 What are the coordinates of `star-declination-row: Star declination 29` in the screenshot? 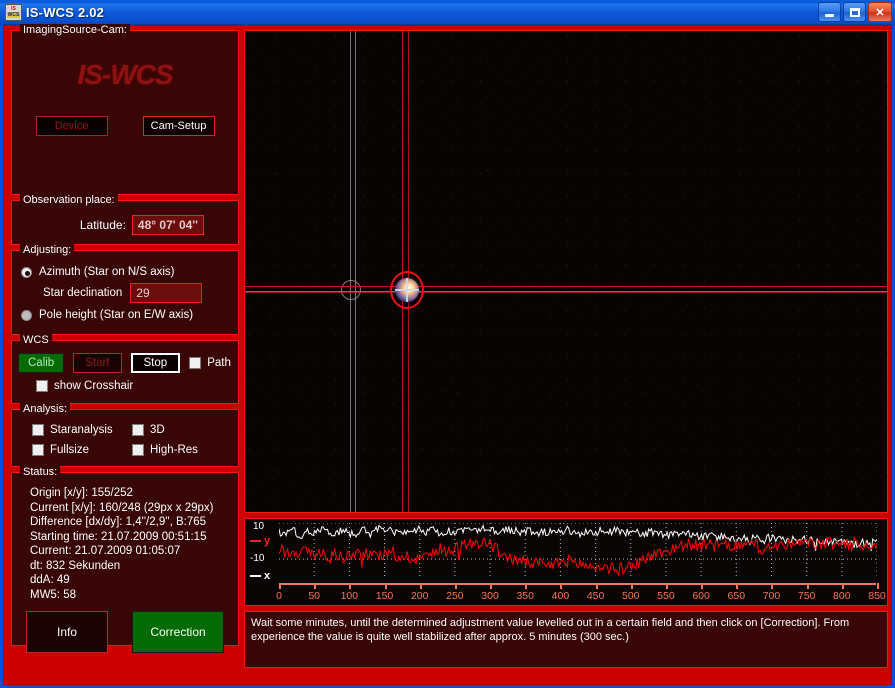 It's located at (137, 293).